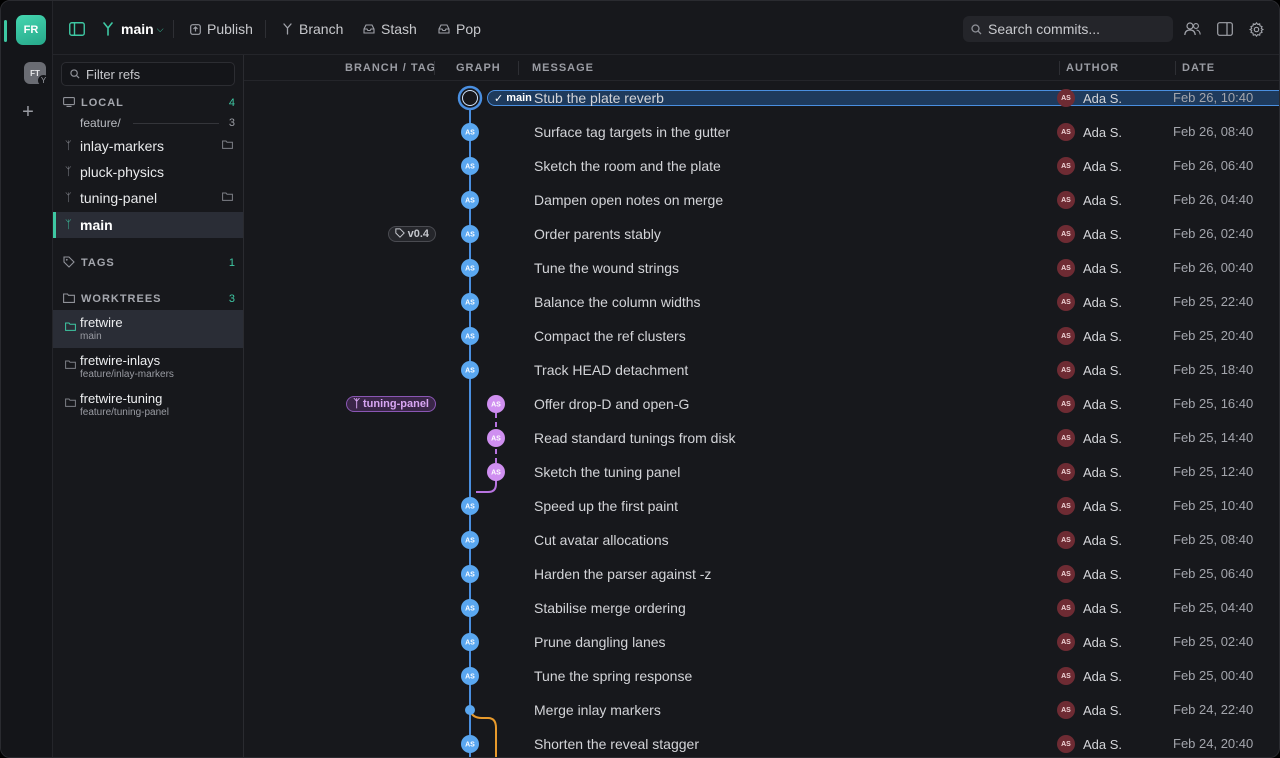 Image resolution: width=1280 pixels, height=758 pixels. What do you see at coordinates (635, 438) in the screenshot?
I see `commit-message: Read standard tunings from disk` at bounding box center [635, 438].